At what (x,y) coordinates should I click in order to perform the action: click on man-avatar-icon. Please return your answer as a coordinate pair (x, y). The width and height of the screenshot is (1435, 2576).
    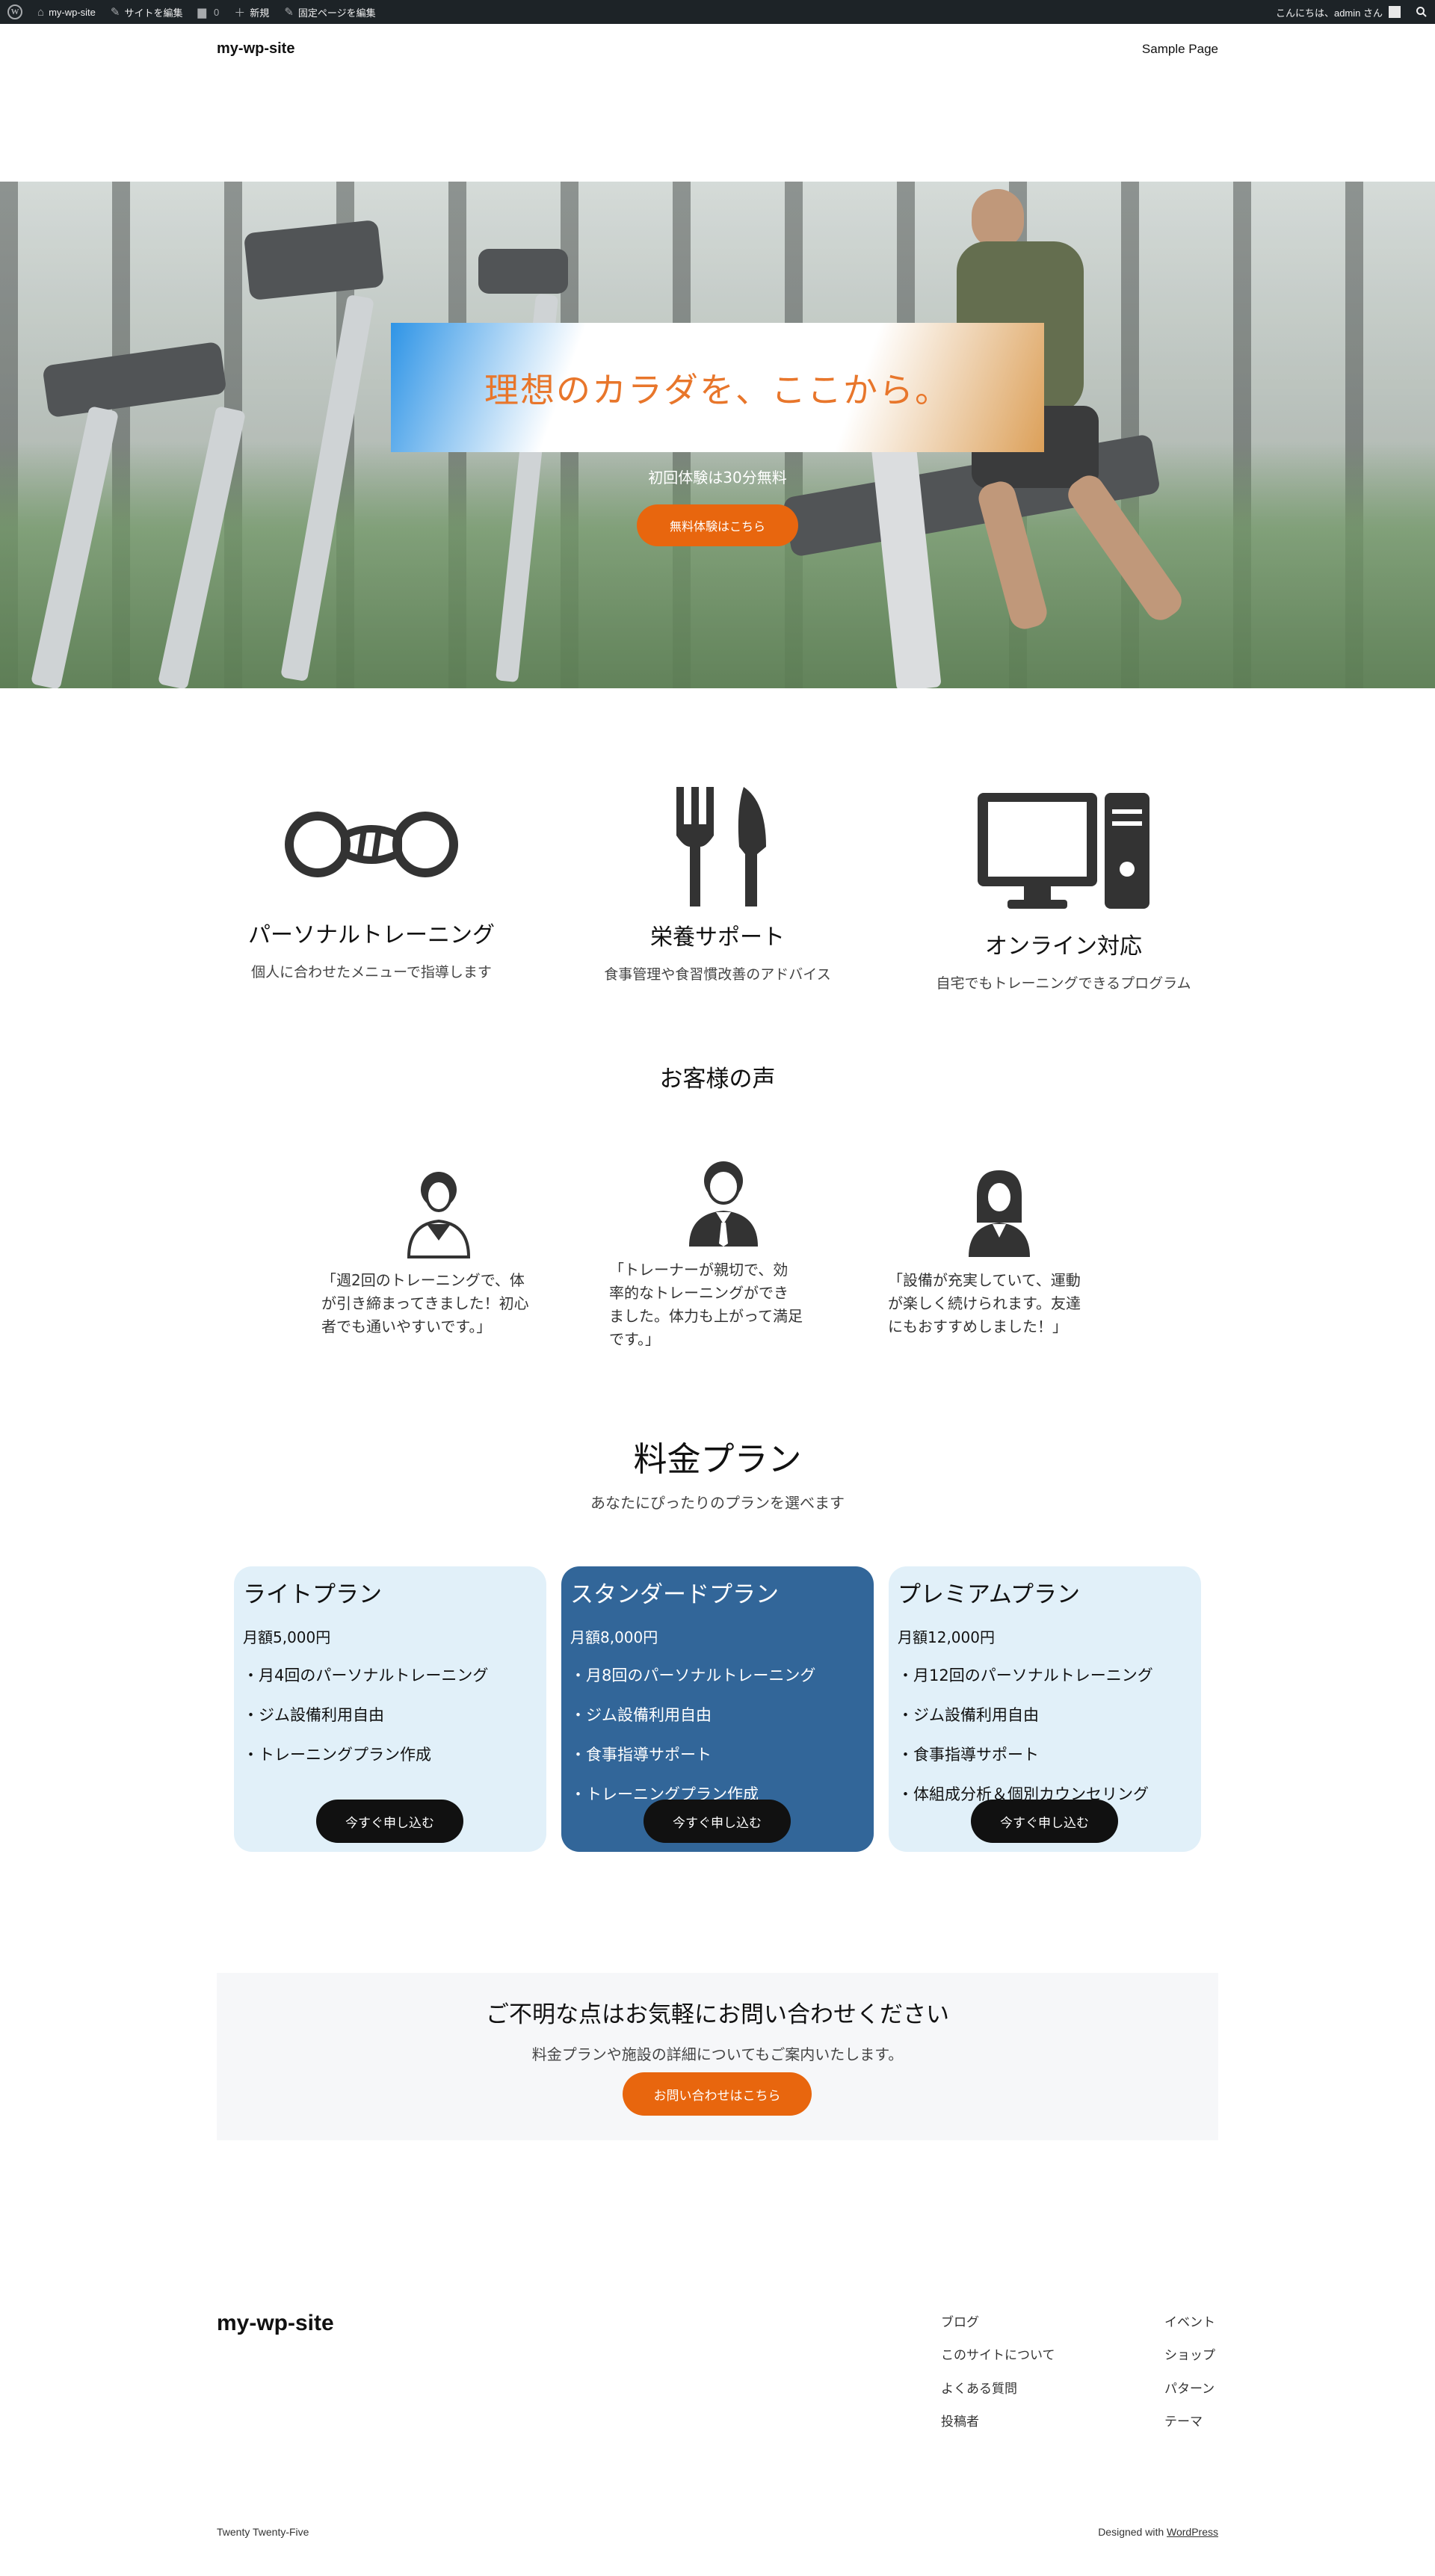
    Looking at the image, I should click on (724, 1204).